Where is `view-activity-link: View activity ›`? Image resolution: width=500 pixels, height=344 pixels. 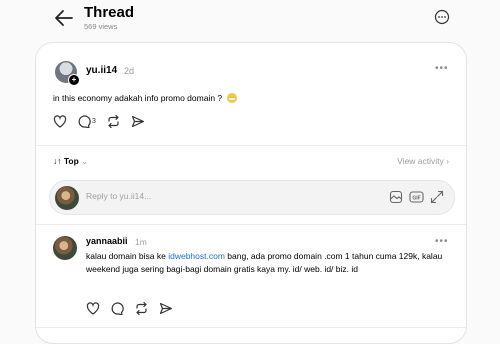 view-activity-link: View activity › is located at coordinates (423, 161).